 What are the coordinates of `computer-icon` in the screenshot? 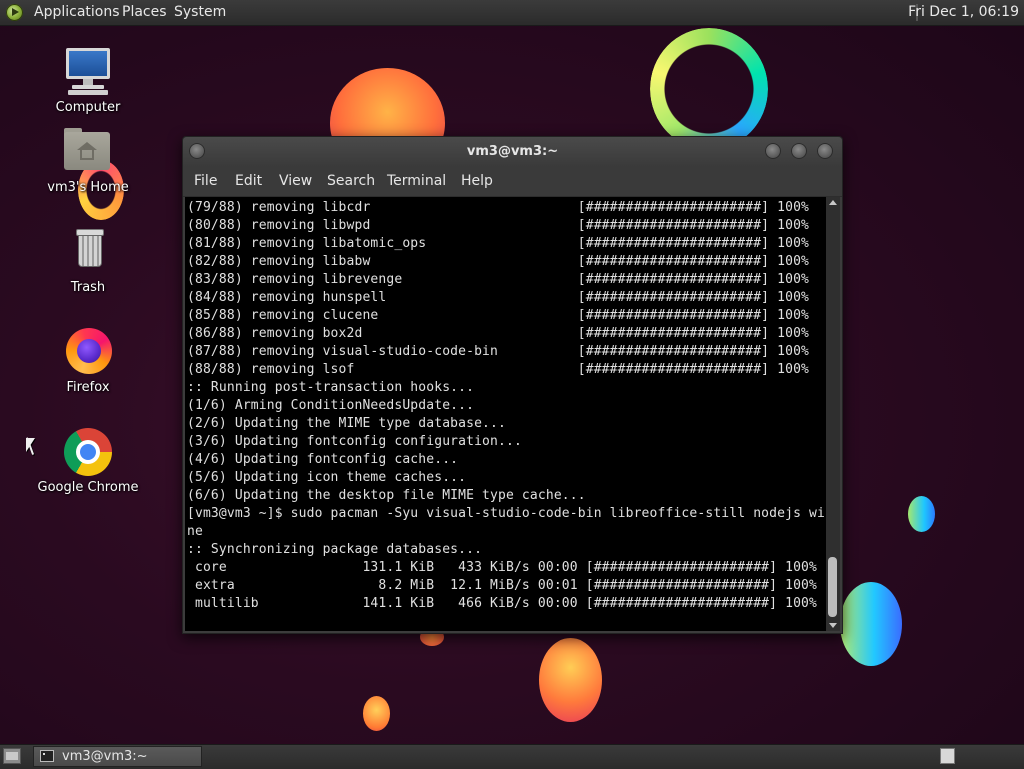 It's located at (88, 72).